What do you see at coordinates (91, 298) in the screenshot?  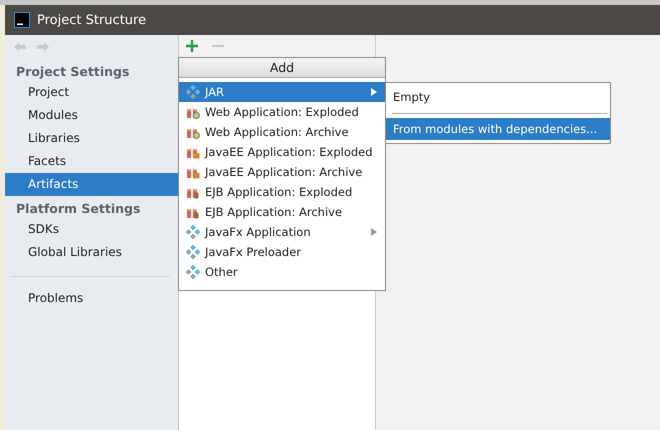 I see `sidebar-item: Problems` at bounding box center [91, 298].